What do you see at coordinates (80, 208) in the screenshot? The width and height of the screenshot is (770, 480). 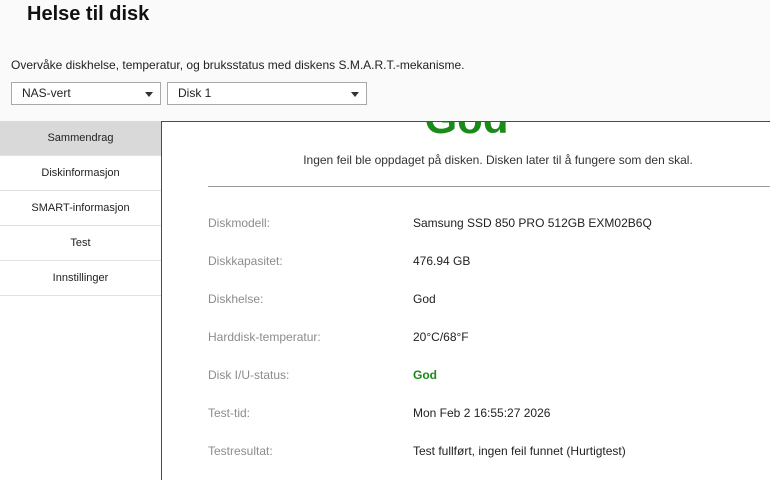 I see `sidebar-item-smart-info: SMART-informasjon` at bounding box center [80, 208].